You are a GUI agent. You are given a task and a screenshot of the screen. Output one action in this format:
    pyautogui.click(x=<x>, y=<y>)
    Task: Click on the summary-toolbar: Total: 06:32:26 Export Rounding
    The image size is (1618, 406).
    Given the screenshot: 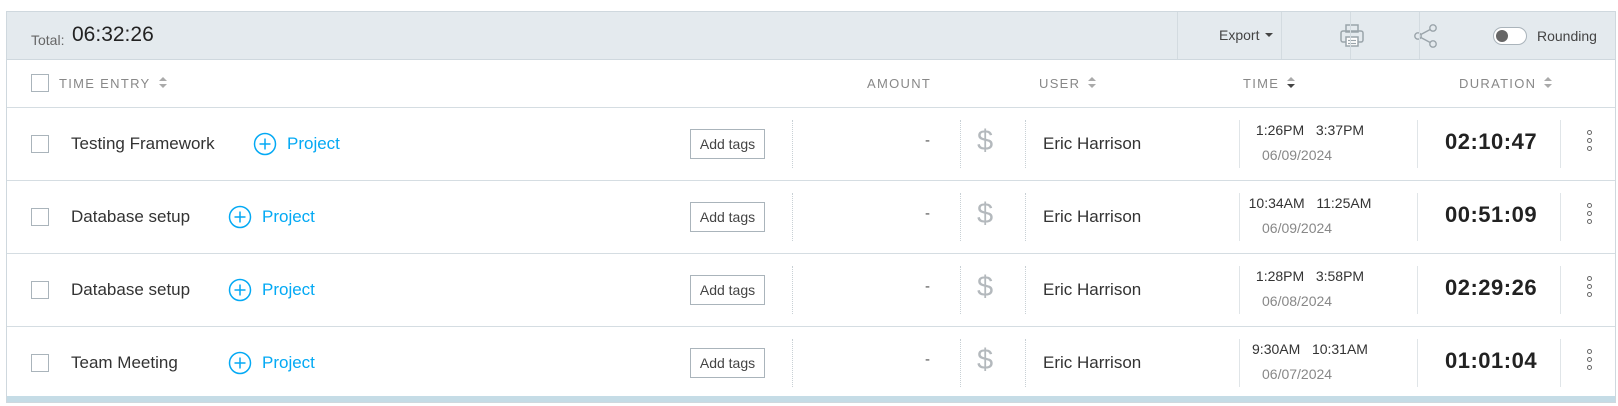 What is the action you would take?
    pyautogui.click(x=811, y=36)
    